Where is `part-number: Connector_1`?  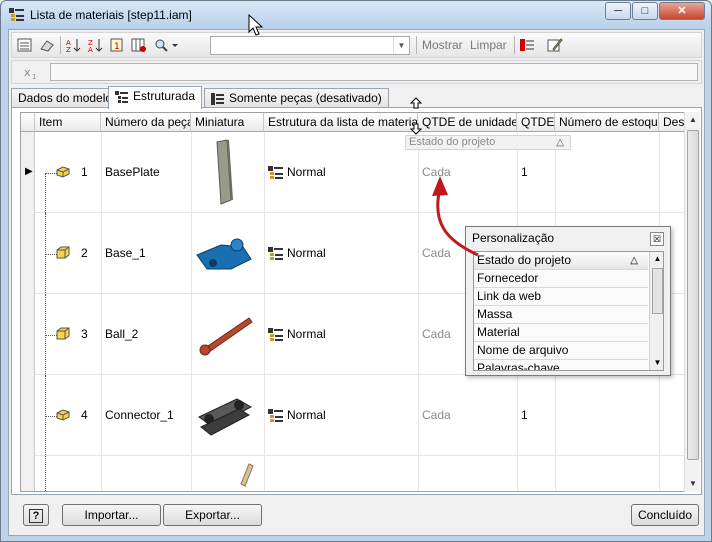
part-number: Connector_1 is located at coordinates (137, 415).